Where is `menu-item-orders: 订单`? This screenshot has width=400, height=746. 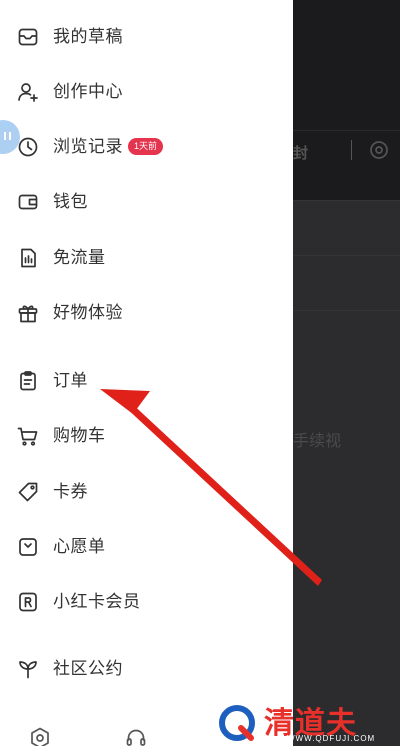 menu-item-orders: 订单 is located at coordinates (146, 381).